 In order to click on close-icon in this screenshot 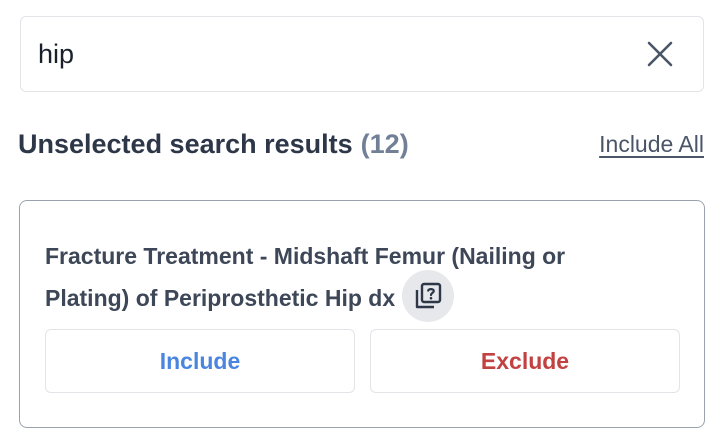, I will do `click(660, 54)`.